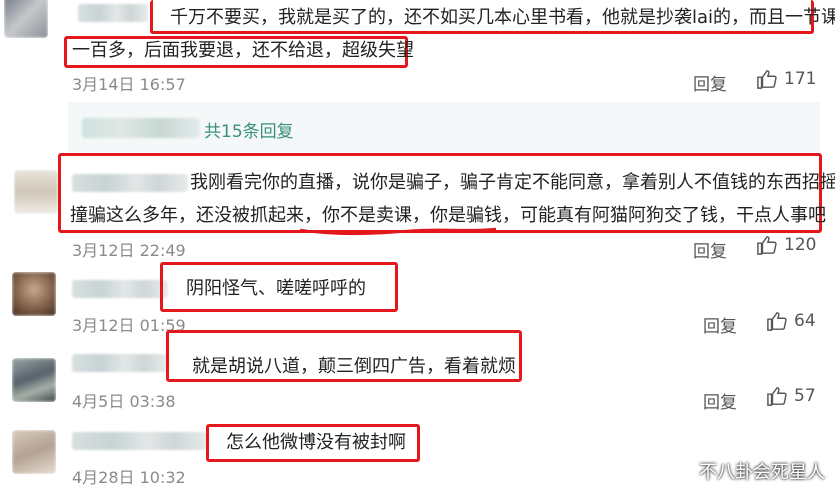 This screenshot has width=835, height=492. What do you see at coordinates (316, 442) in the screenshot?
I see `comment-text-line: 怎么他微博没有被封啊` at bounding box center [316, 442].